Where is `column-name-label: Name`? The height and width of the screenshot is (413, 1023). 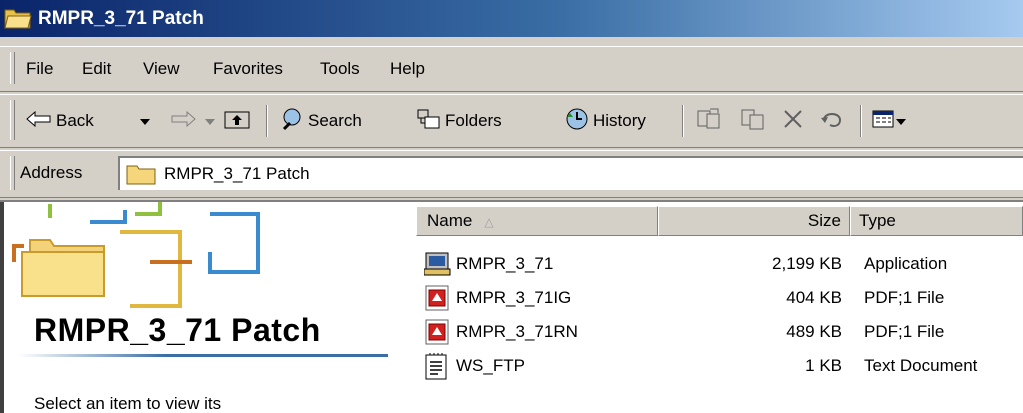
column-name-label: Name is located at coordinates (450, 220).